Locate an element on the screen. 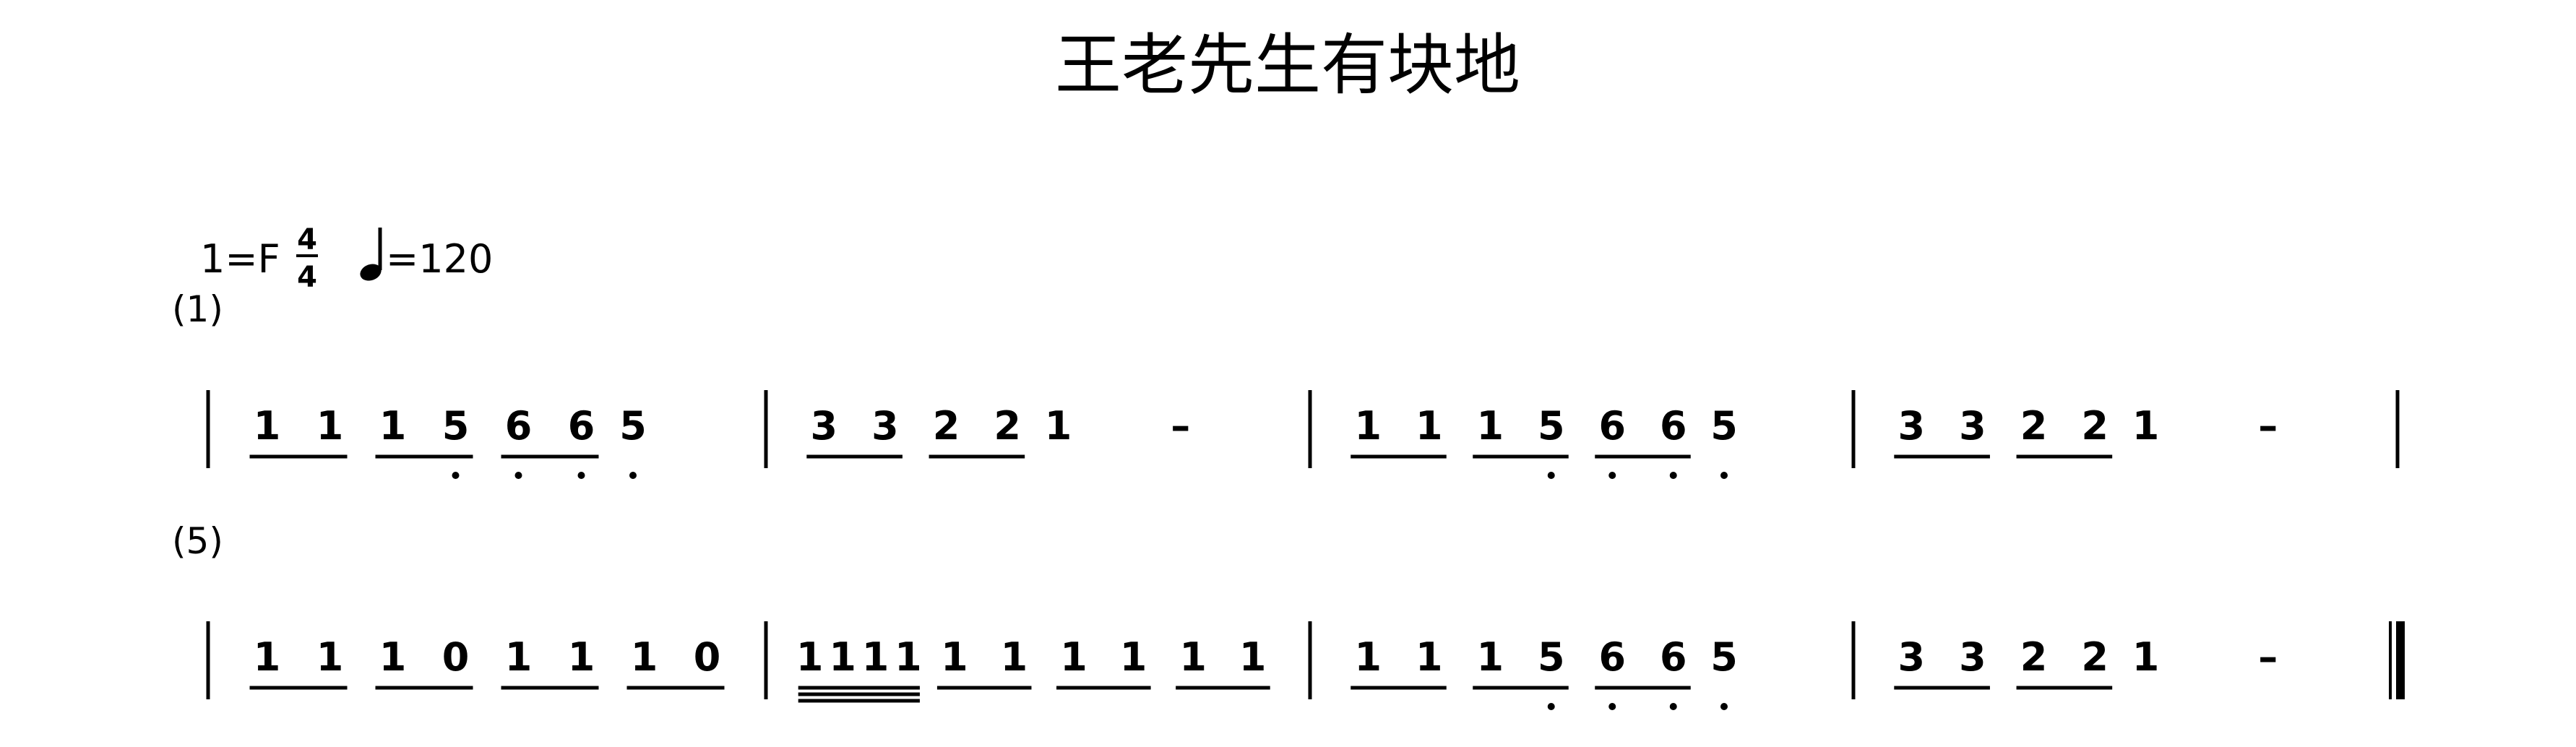 The height and width of the screenshot is (747, 2576). measure-number: (1) is located at coordinates (197, 309).